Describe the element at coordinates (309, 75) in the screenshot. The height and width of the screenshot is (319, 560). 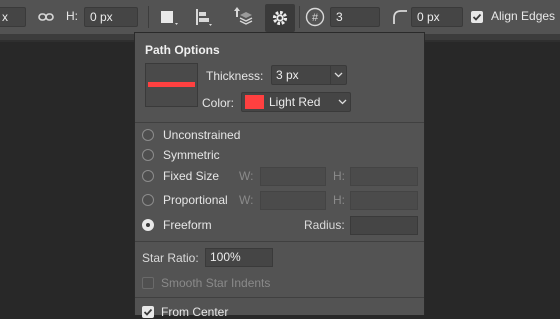
I see `thickness-dropdown: 3 px` at that location.